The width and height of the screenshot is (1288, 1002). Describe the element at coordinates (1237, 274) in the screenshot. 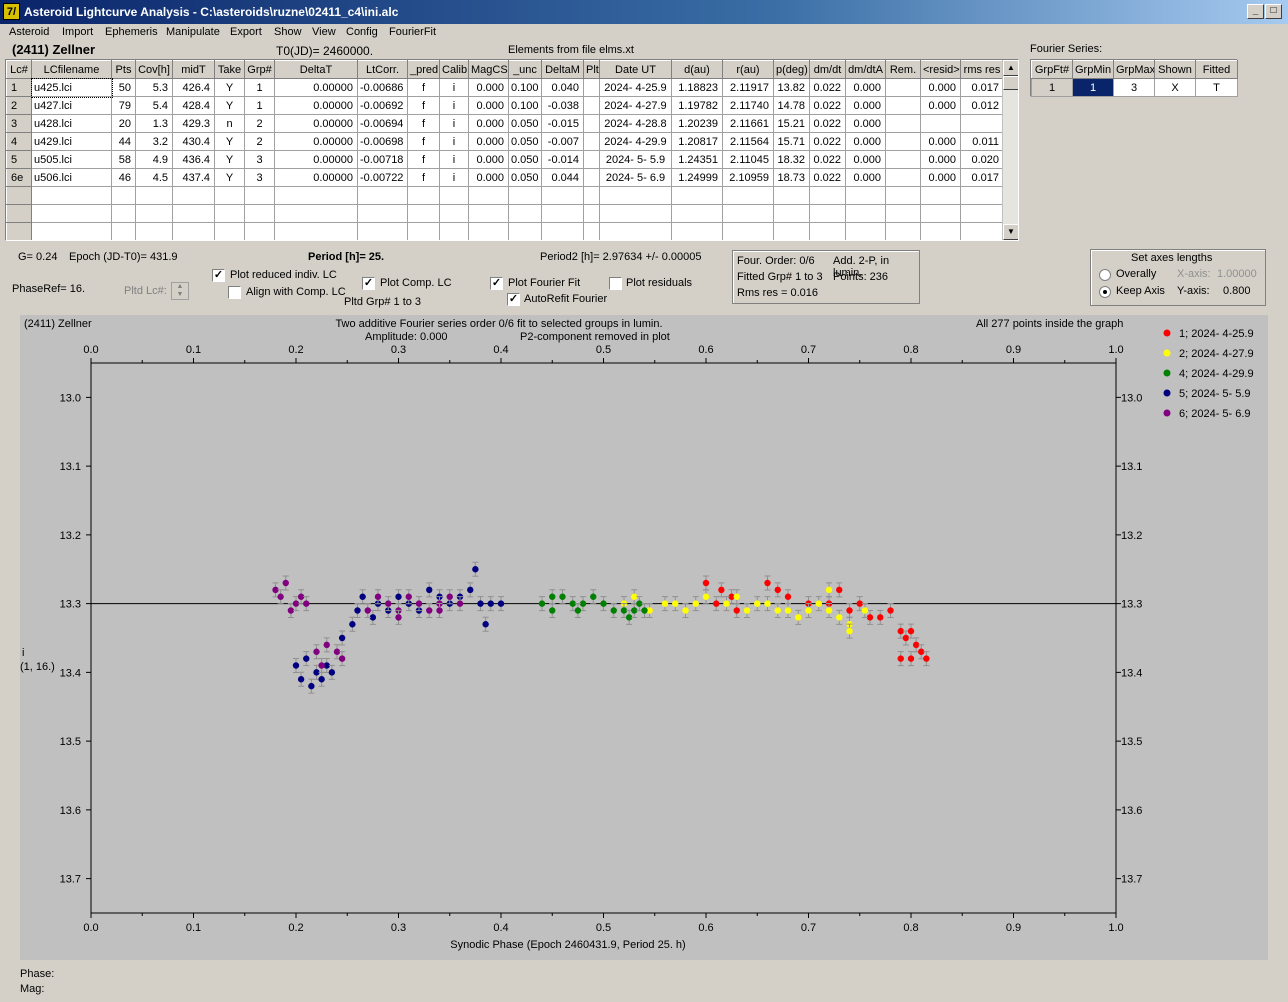

I see `x-axis-value: 1.00000` at that location.